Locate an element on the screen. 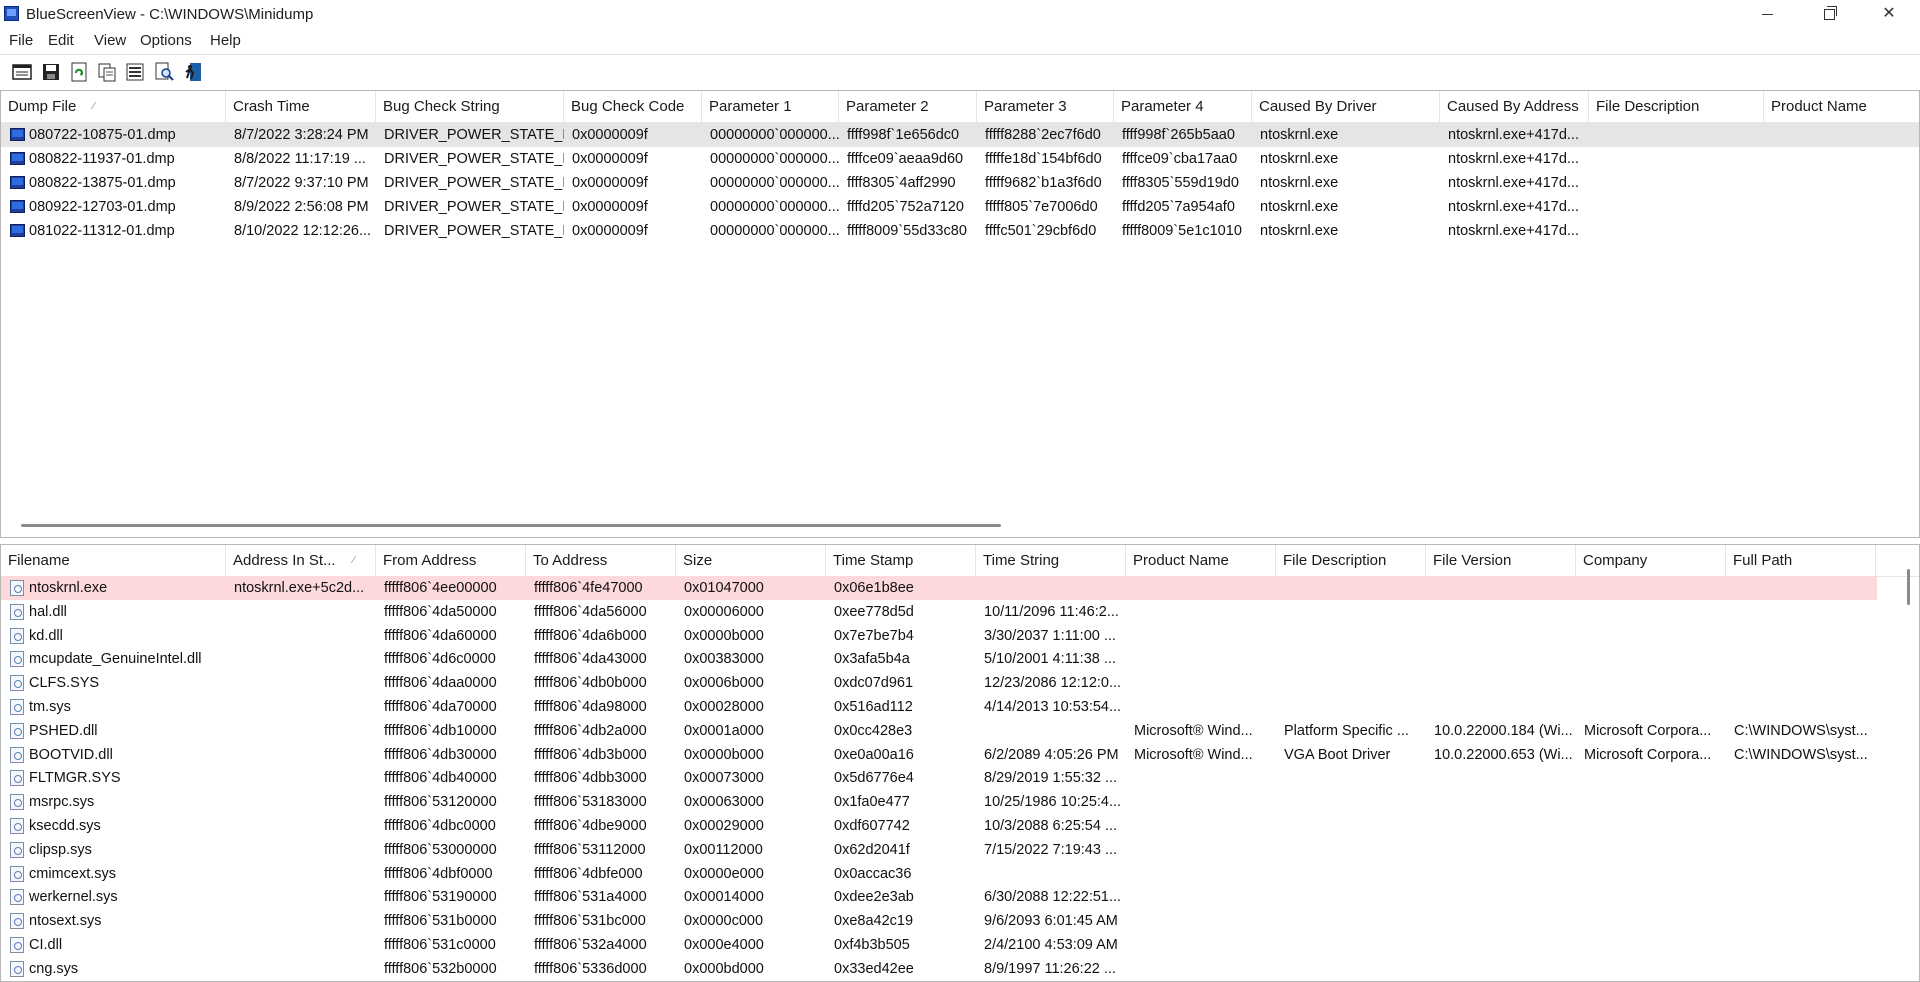 The height and width of the screenshot is (982, 1920). col-crash-time: Crash Time is located at coordinates (301, 106).